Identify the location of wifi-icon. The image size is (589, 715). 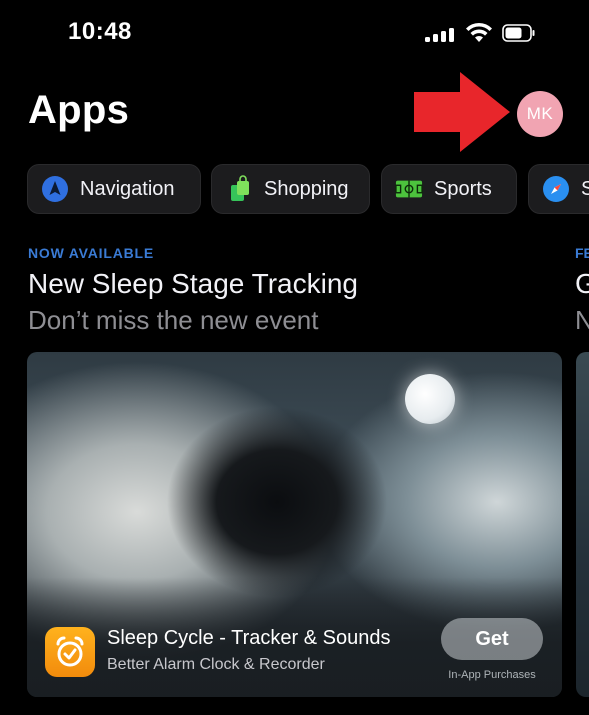
(479, 32).